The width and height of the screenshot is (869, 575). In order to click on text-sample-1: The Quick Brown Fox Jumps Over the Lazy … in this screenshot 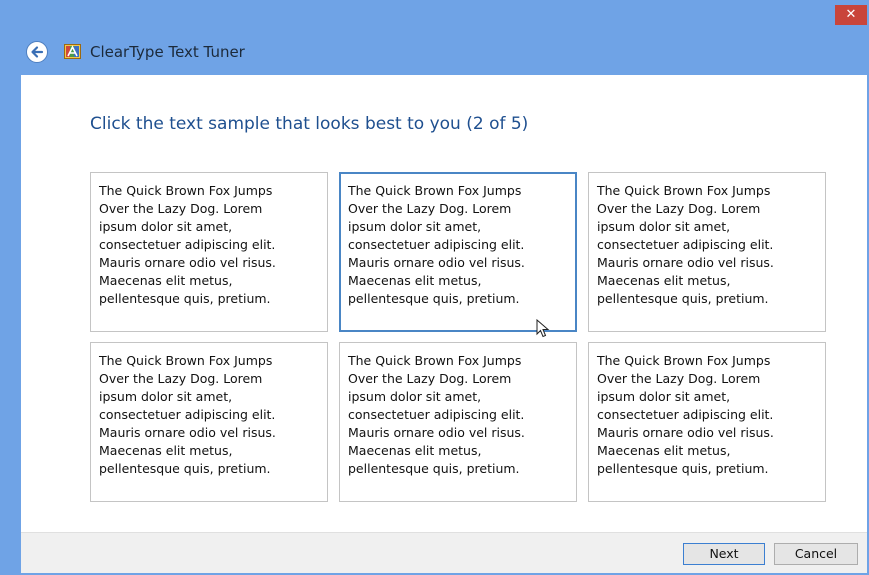, I will do `click(209, 252)`.